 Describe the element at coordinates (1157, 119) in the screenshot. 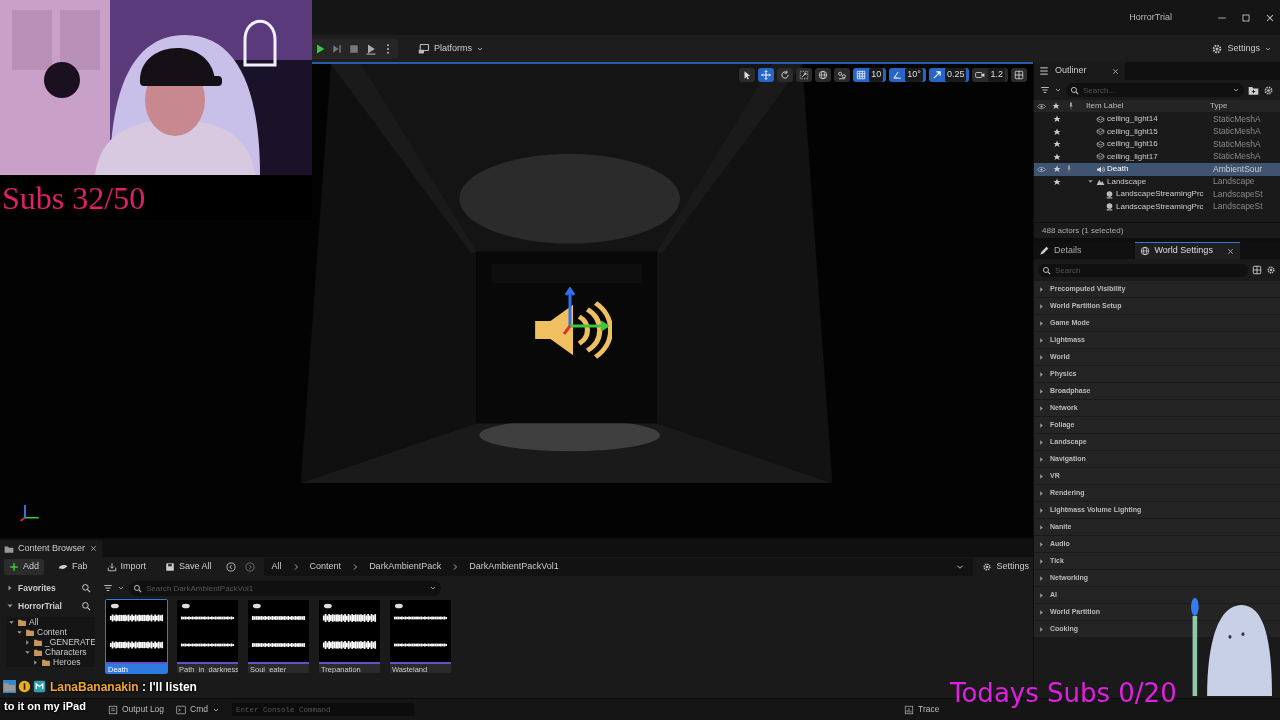

I see `outliner-row: ceiling_light14 StaticMeshA` at that location.